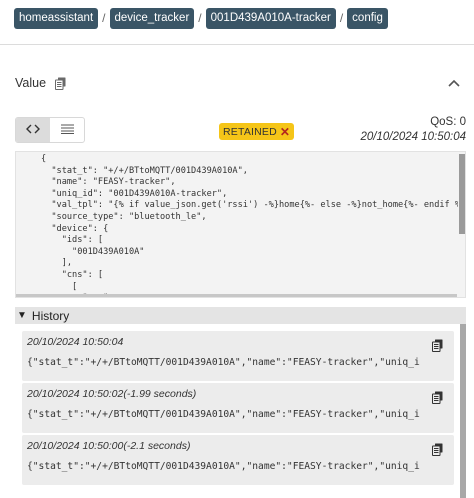 The width and height of the screenshot is (474, 498). I want to click on code-scrollbar-thumb, so click(462, 194).